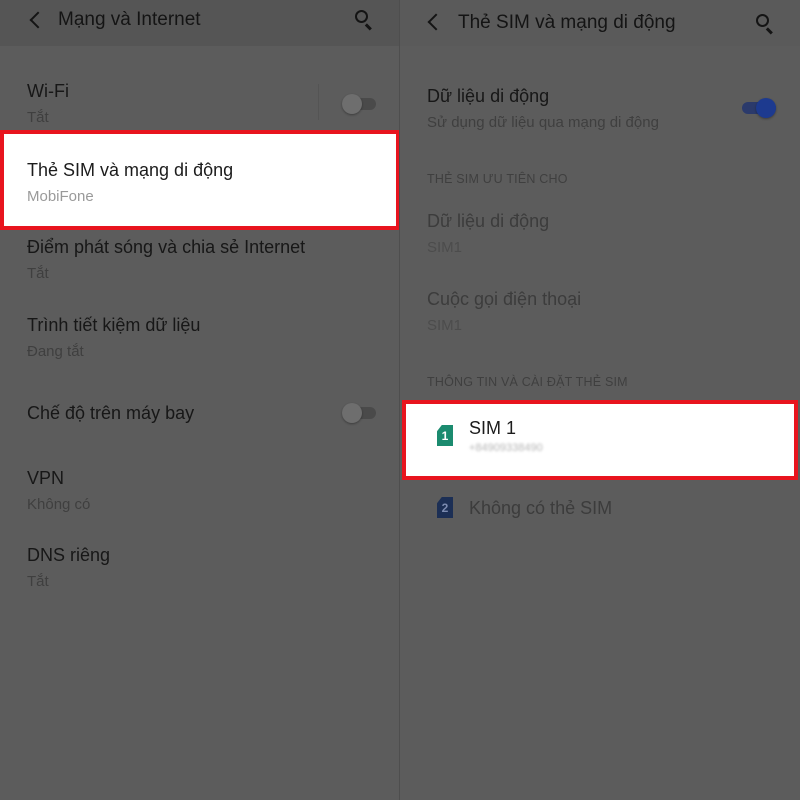 This screenshot has width=800, height=800. Describe the element at coordinates (359, 104) in the screenshot. I see `wifi-toggle` at that location.